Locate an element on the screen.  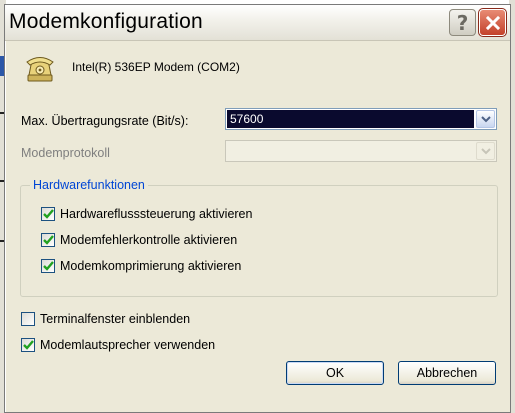
modem-speaker-checkbox: Modemlautsprecher verwenden is located at coordinates (118, 345).